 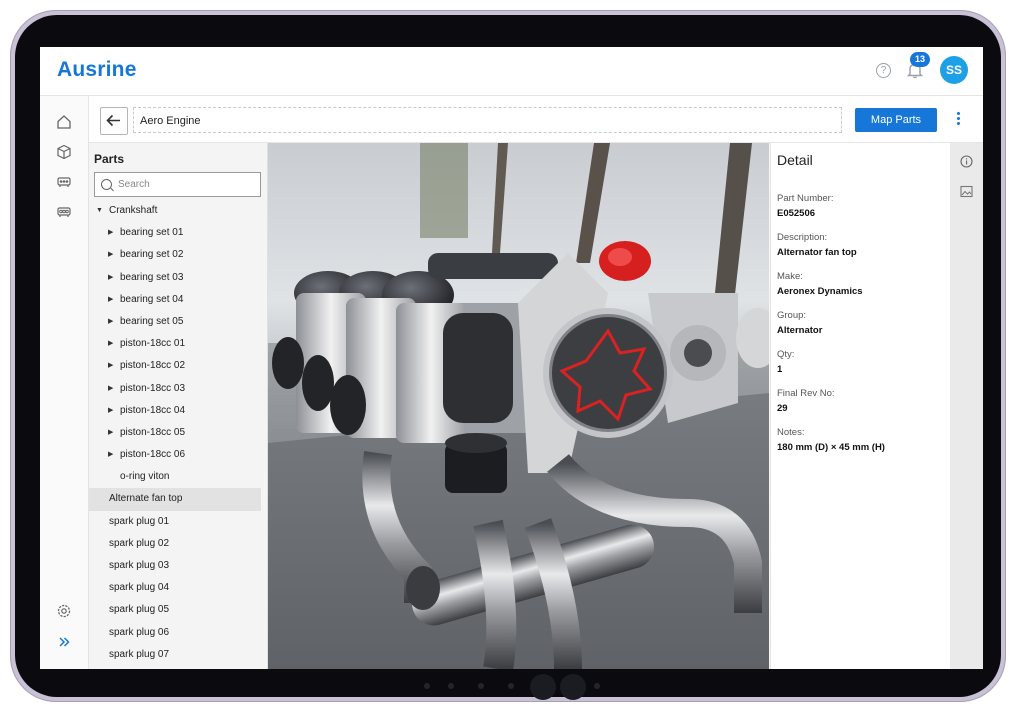 I want to click on parts-tree-item: ▶ piston-18cc 03, so click(x=178, y=389).